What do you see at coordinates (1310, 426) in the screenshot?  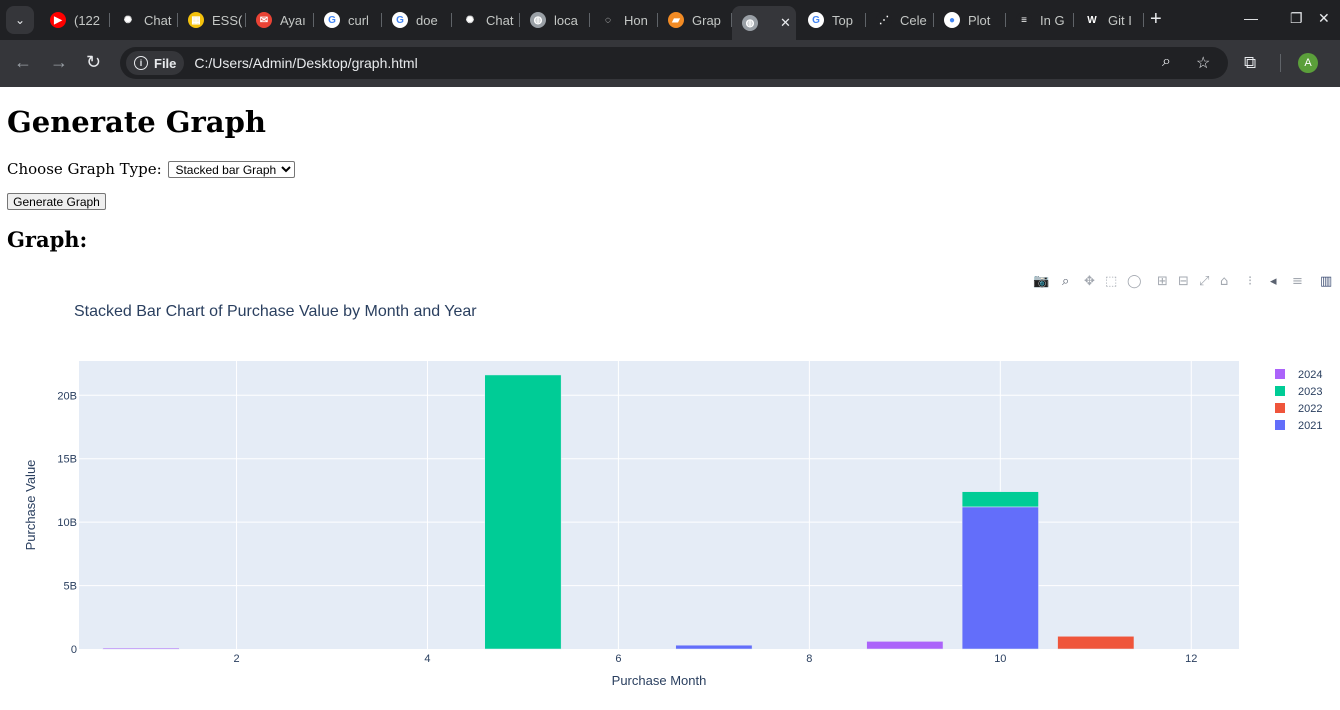 I see `legend-label: 2021` at bounding box center [1310, 426].